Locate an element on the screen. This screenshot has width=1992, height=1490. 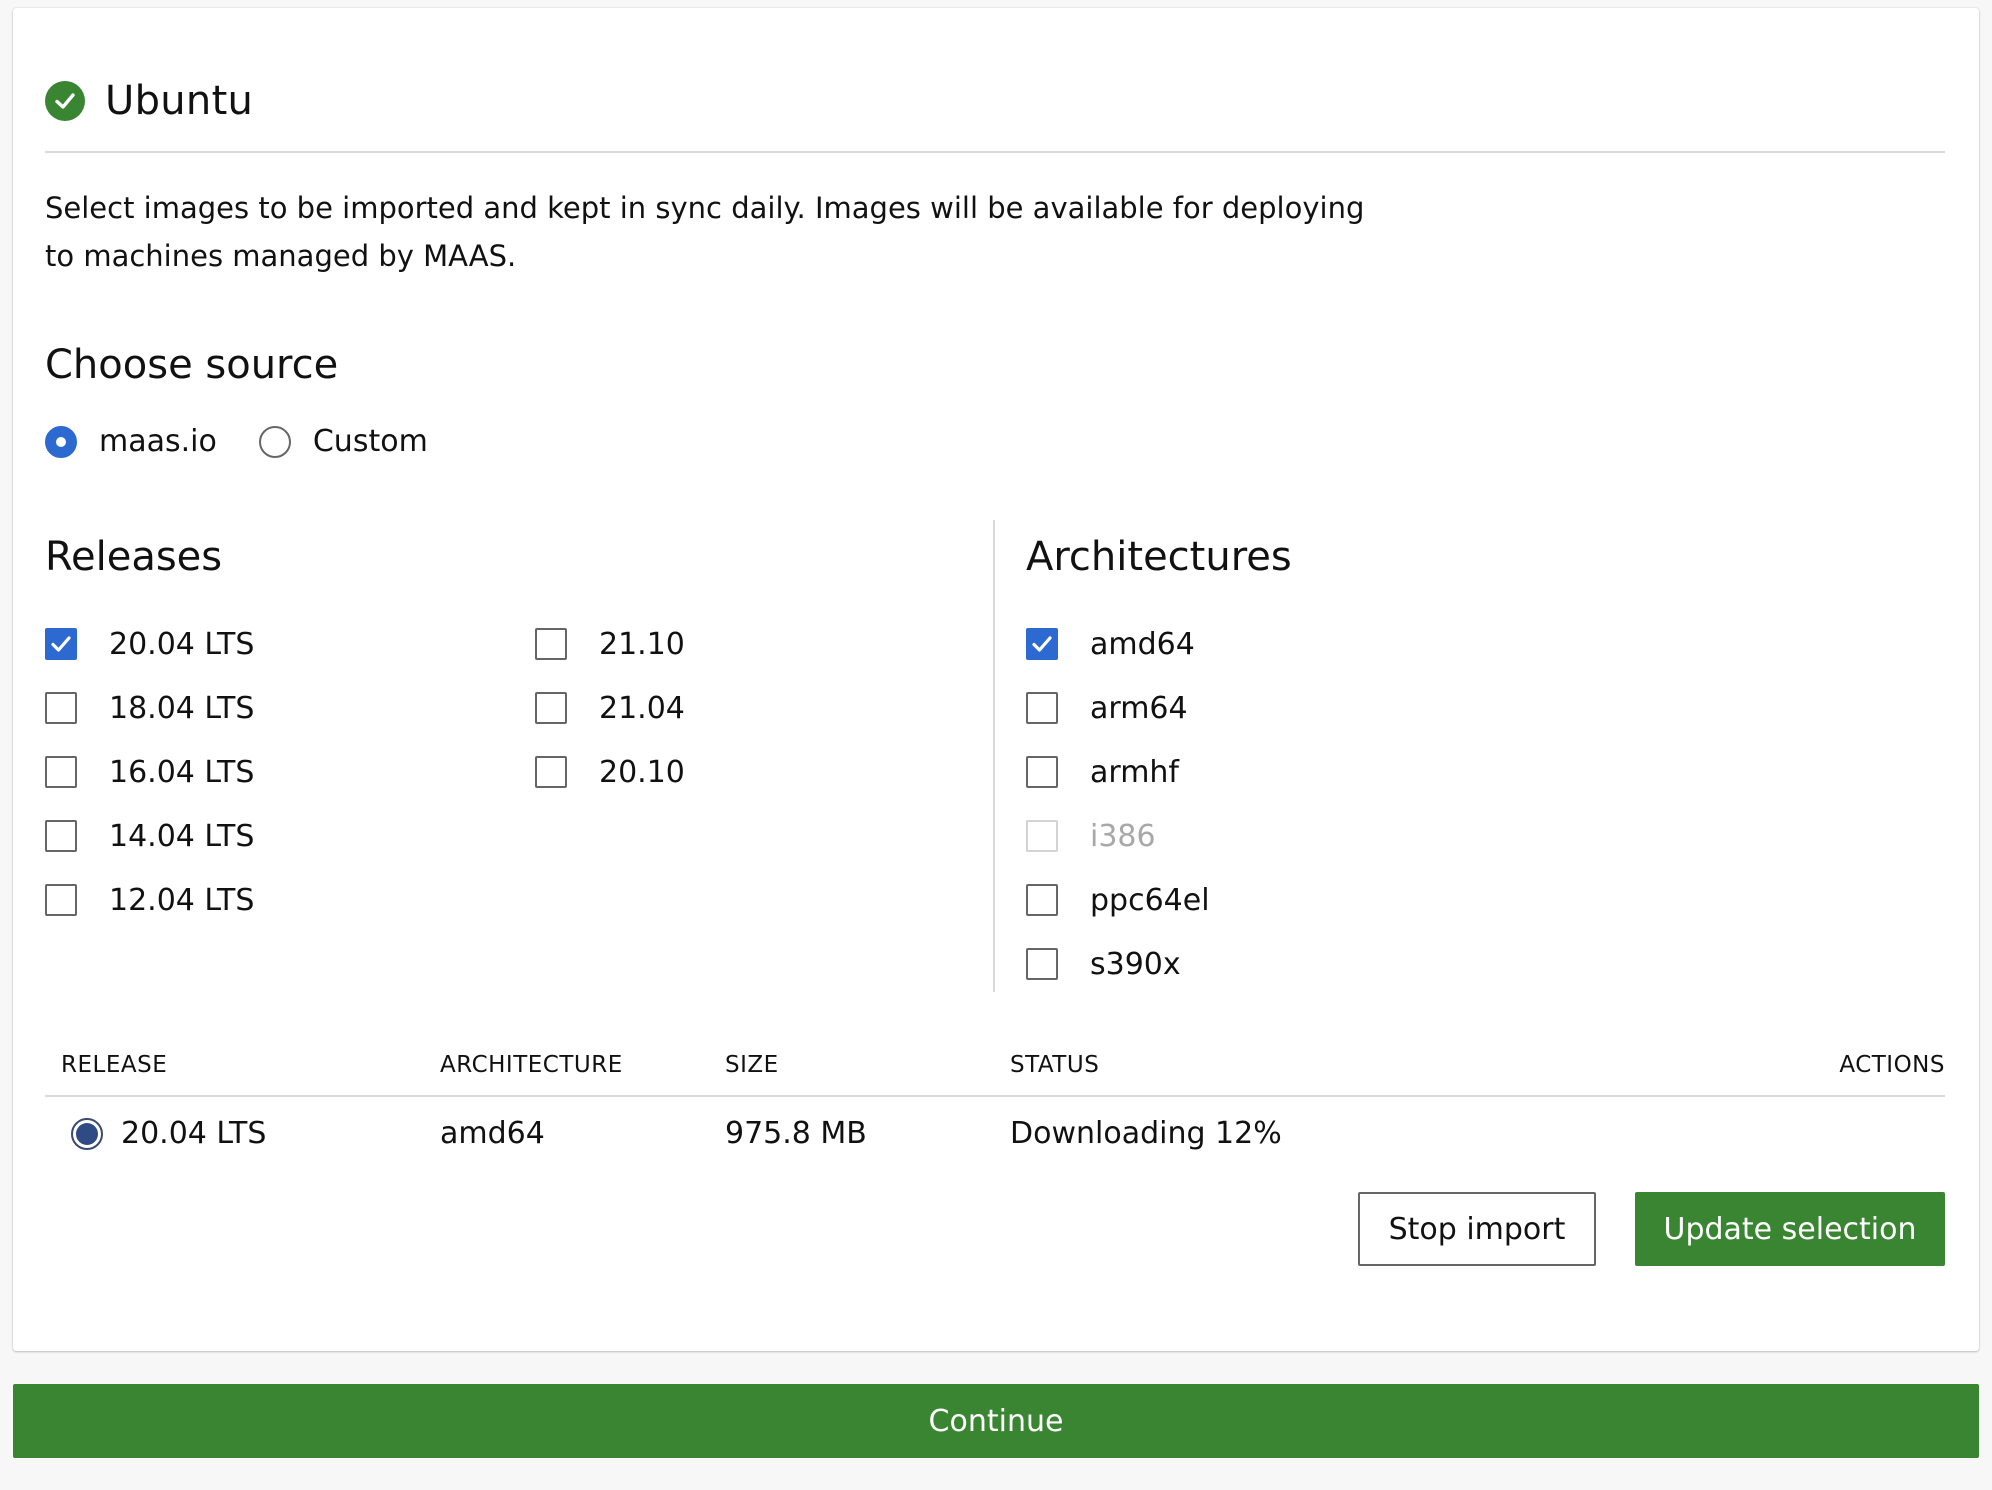
column-header-size: SIZE is located at coordinates (752, 1065).